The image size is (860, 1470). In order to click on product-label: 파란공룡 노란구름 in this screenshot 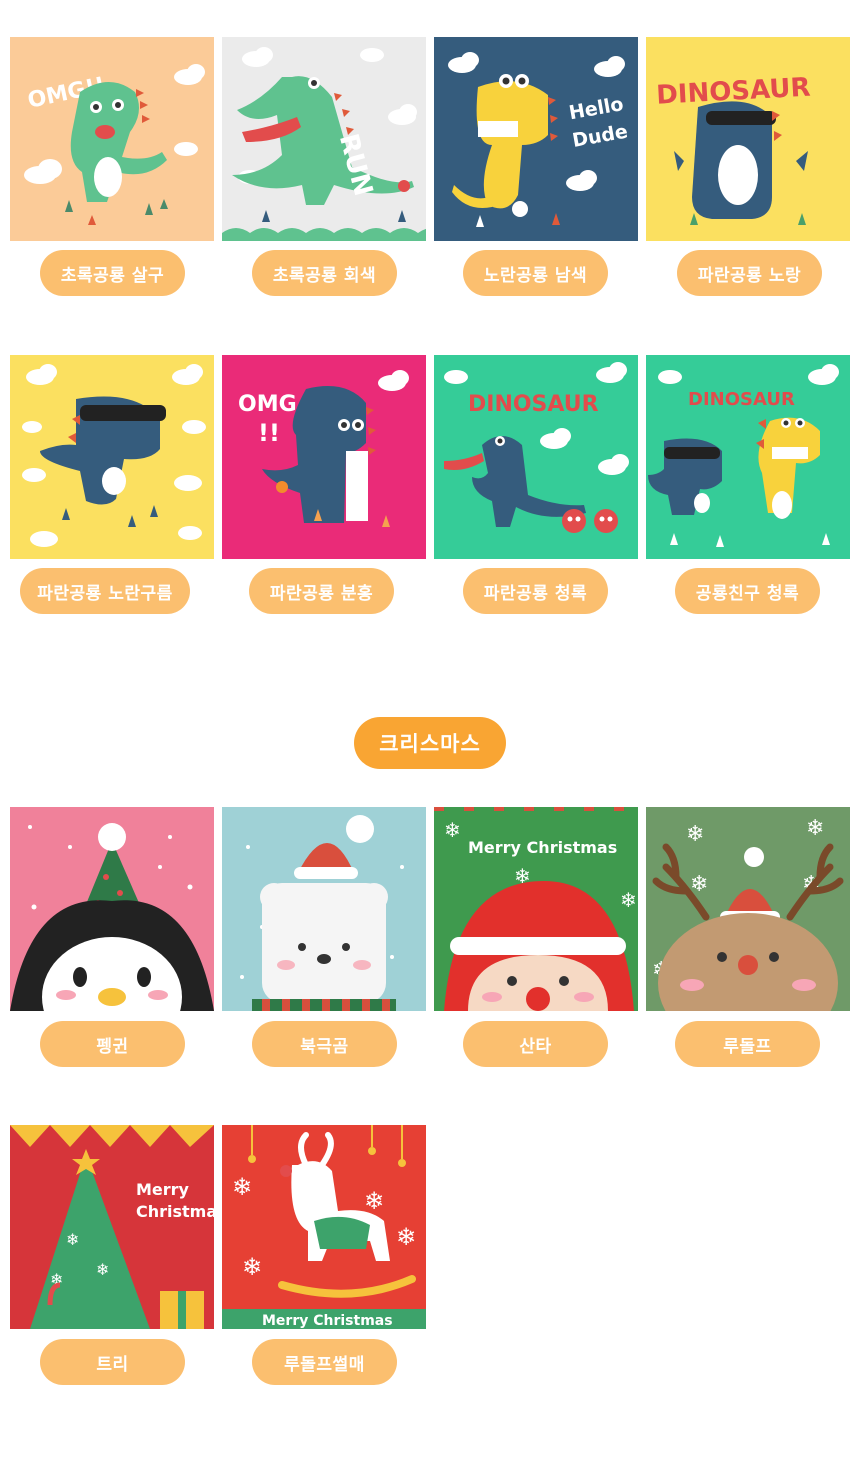, I will do `click(105, 591)`.